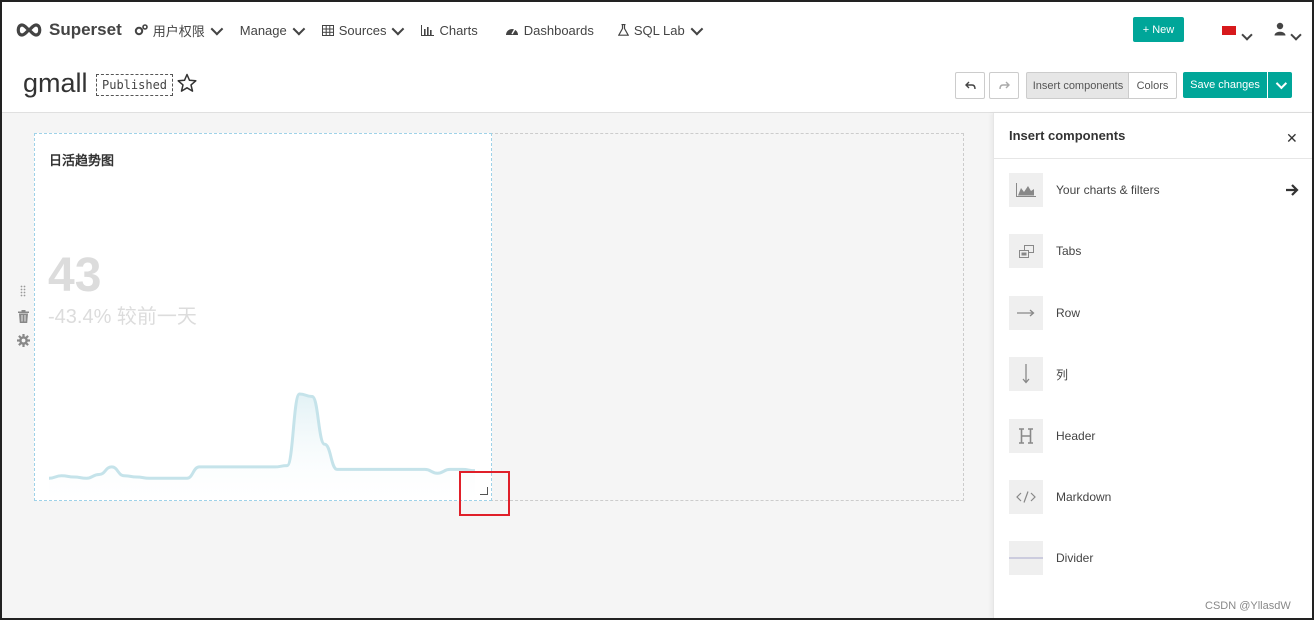 This screenshot has height=620, width=1314. Describe the element at coordinates (512, 30) in the screenshot. I see `dashboard-icon` at that location.